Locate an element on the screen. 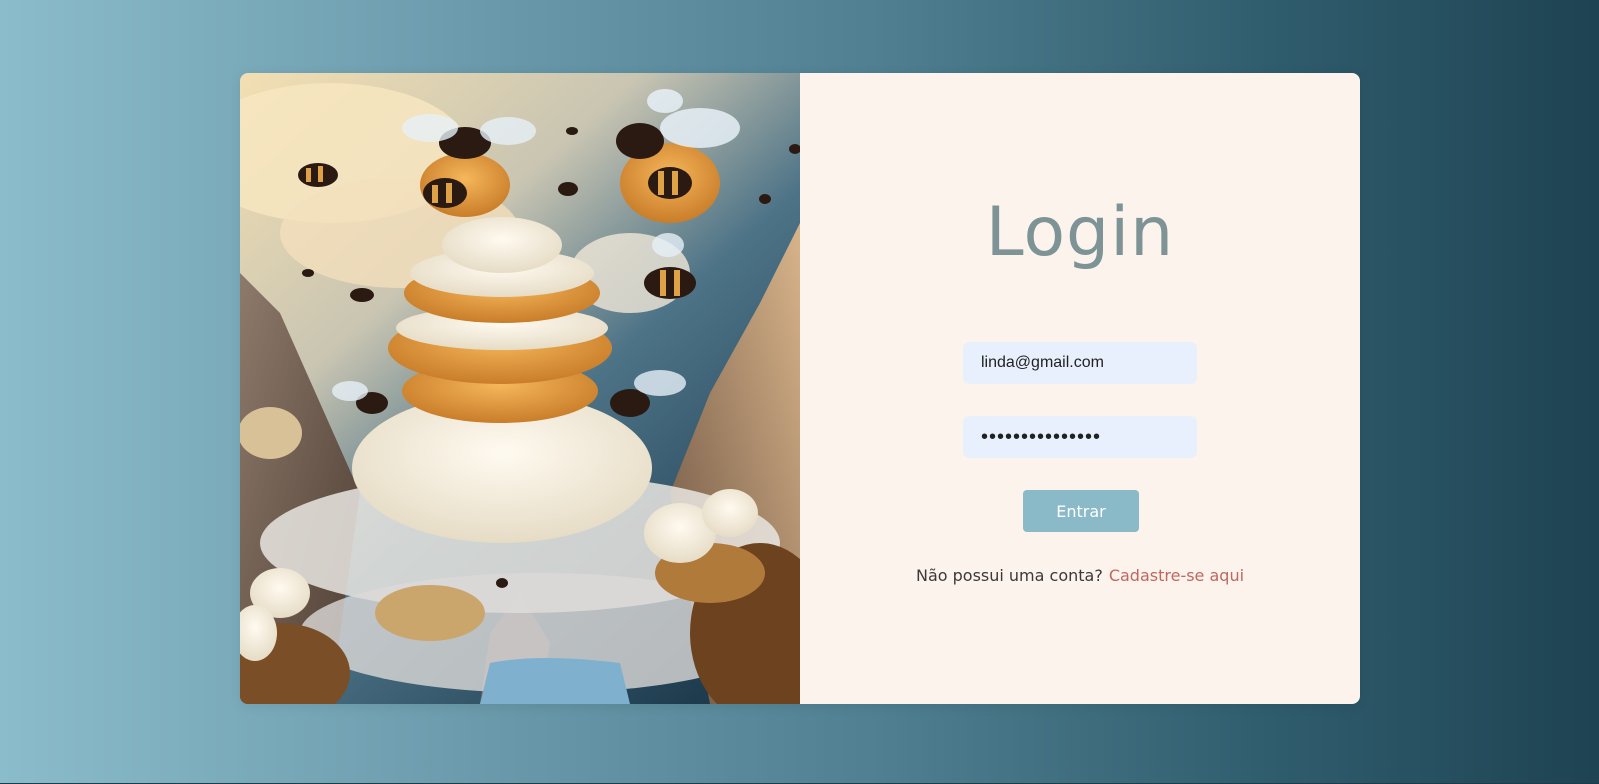 Image resolution: width=1599 pixels, height=784 pixels. password-field is located at coordinates (1080, 437).